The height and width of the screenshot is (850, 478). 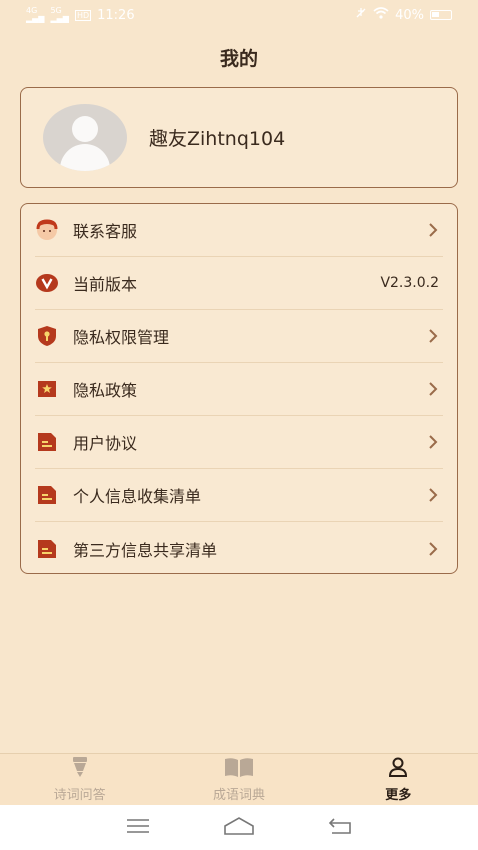 I want to click on tab-label: 成语词典, so click(x=238, y=795).